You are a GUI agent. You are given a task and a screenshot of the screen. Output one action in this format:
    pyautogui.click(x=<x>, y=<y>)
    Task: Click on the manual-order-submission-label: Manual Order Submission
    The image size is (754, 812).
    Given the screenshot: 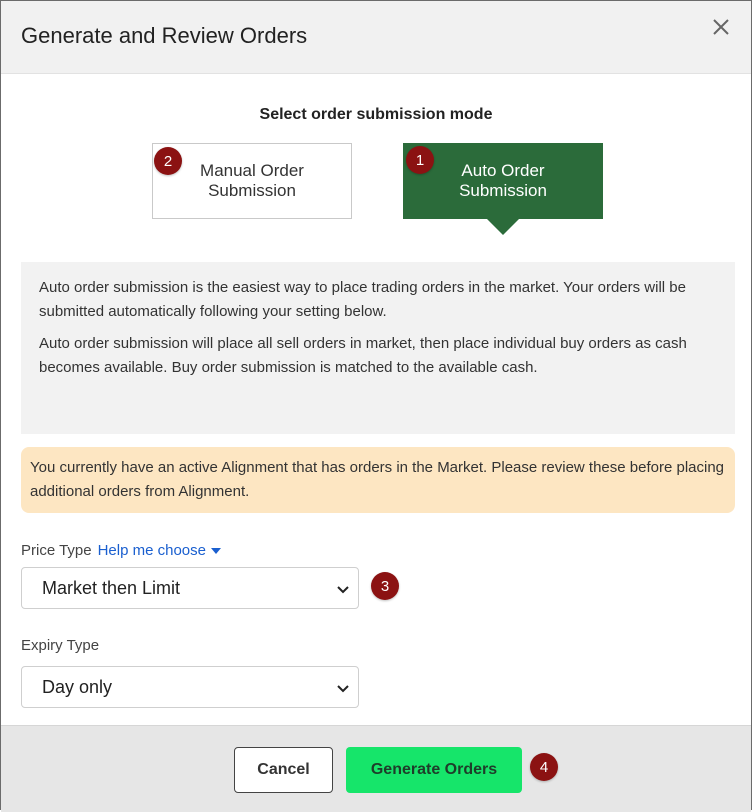 What is the action you would take?
    pyautogui.click(x=252, y=180)
    